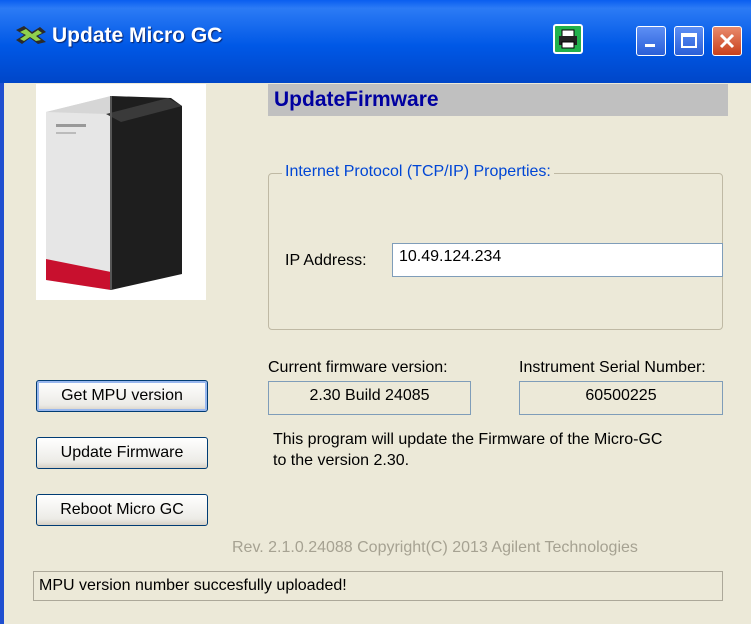  What do you see at coordinates (418, 172) in the screenshot?
I see `tcpip-legend: Internet Protocol (TCP/IP) Properties:` at bounding box center [418, 172].